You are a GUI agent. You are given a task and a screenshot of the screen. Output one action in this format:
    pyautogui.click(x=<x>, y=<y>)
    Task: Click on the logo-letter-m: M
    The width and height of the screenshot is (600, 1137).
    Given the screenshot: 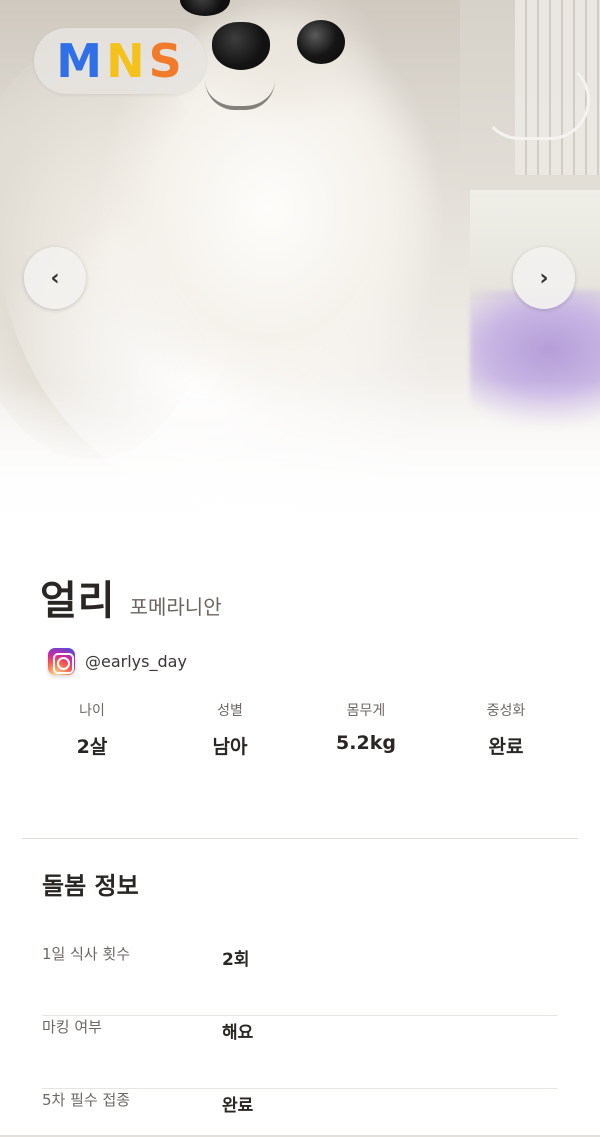 What is the action you would take?
    pyautogui.click(x=80, y=61)
    